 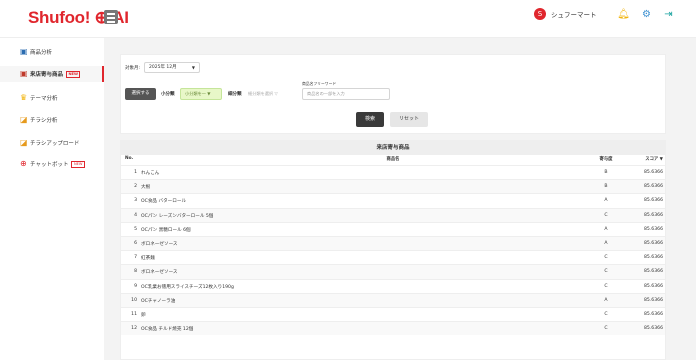 I want to click on sidebar-item-label: チラシ分析, so click(x=44, y=121).